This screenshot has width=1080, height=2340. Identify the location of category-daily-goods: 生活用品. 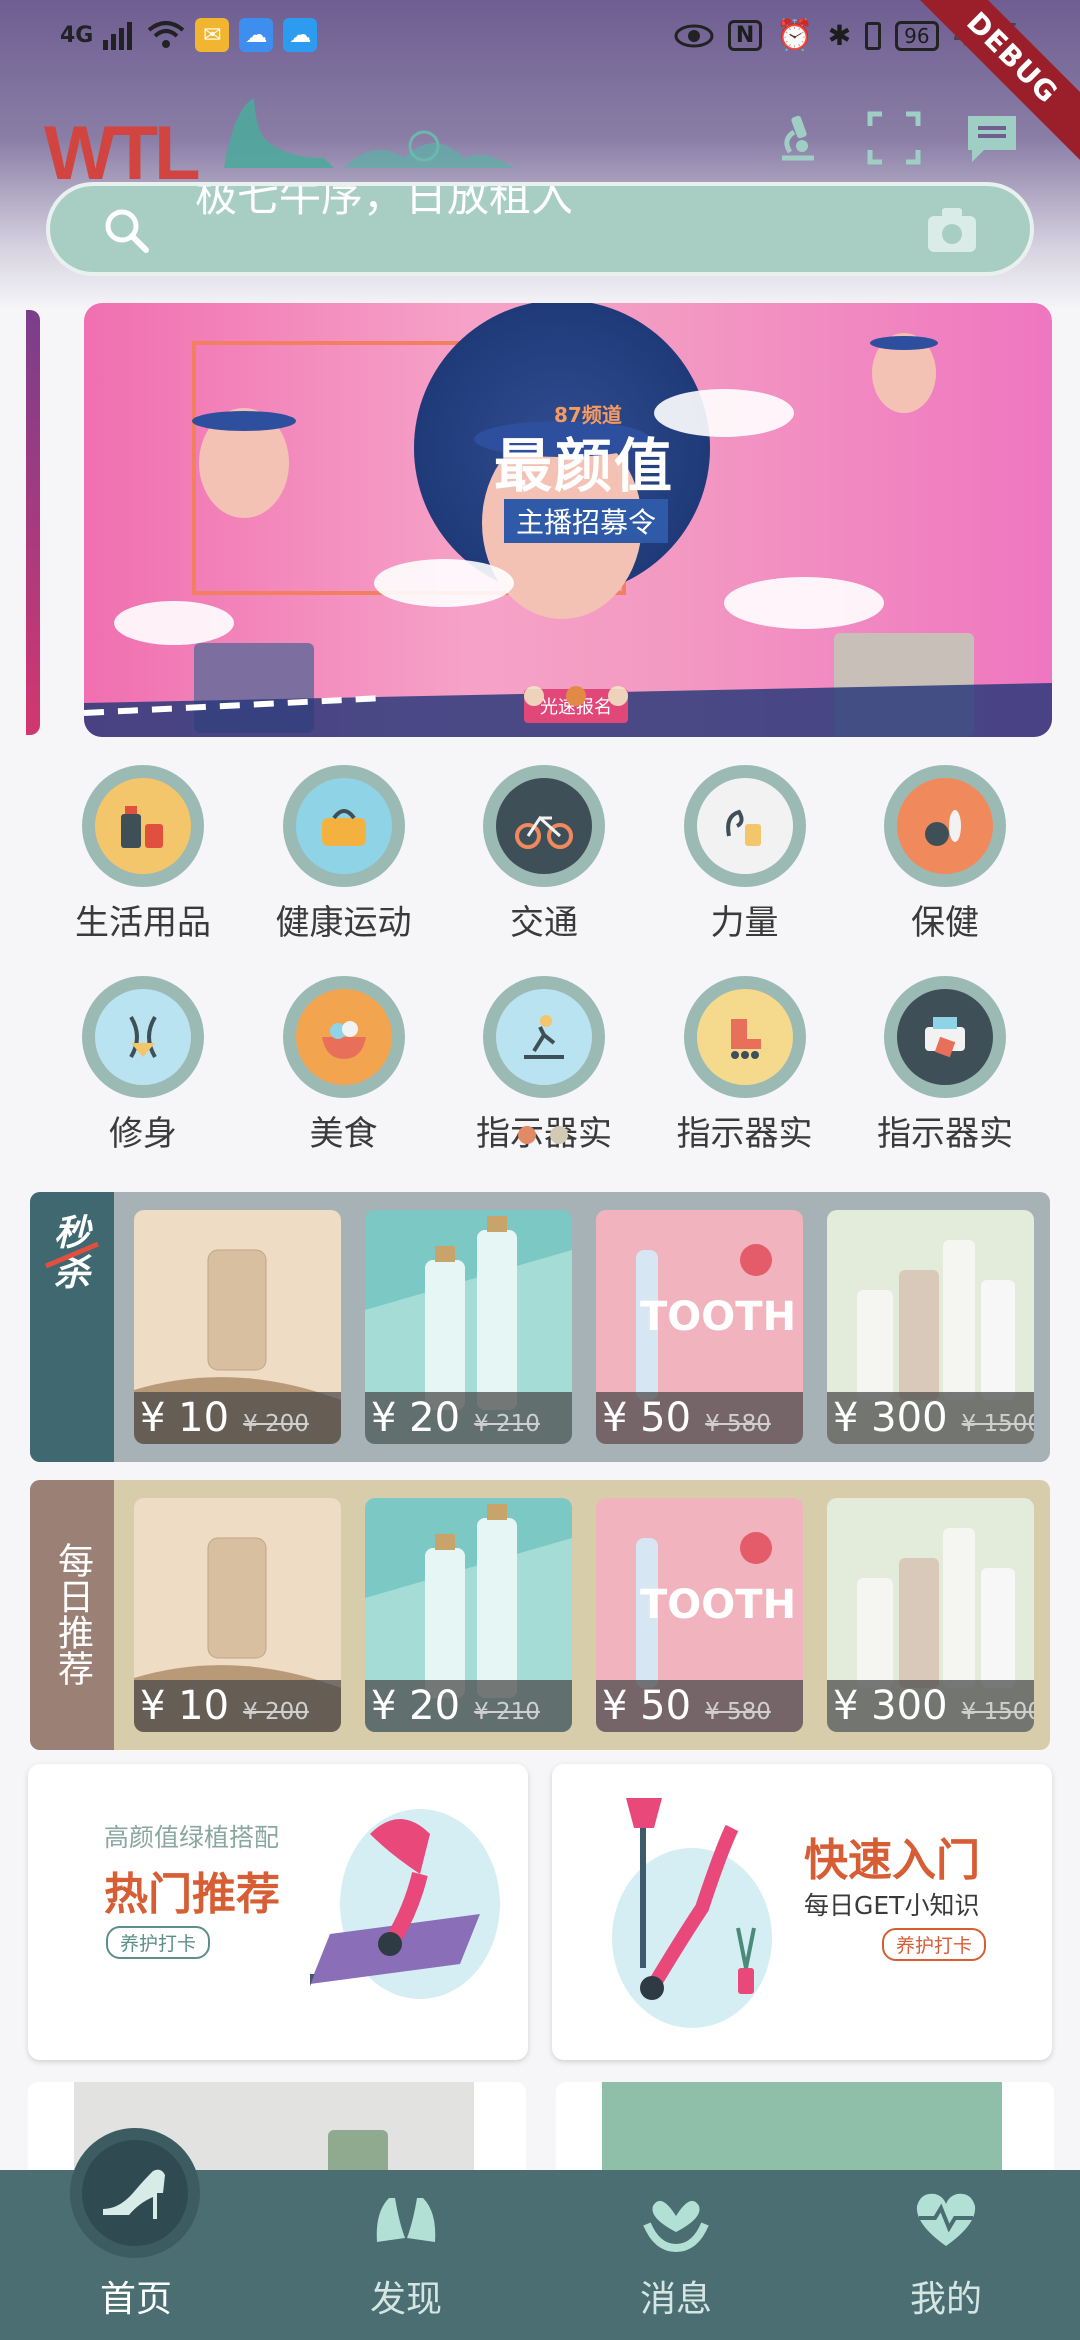
(143, 854).